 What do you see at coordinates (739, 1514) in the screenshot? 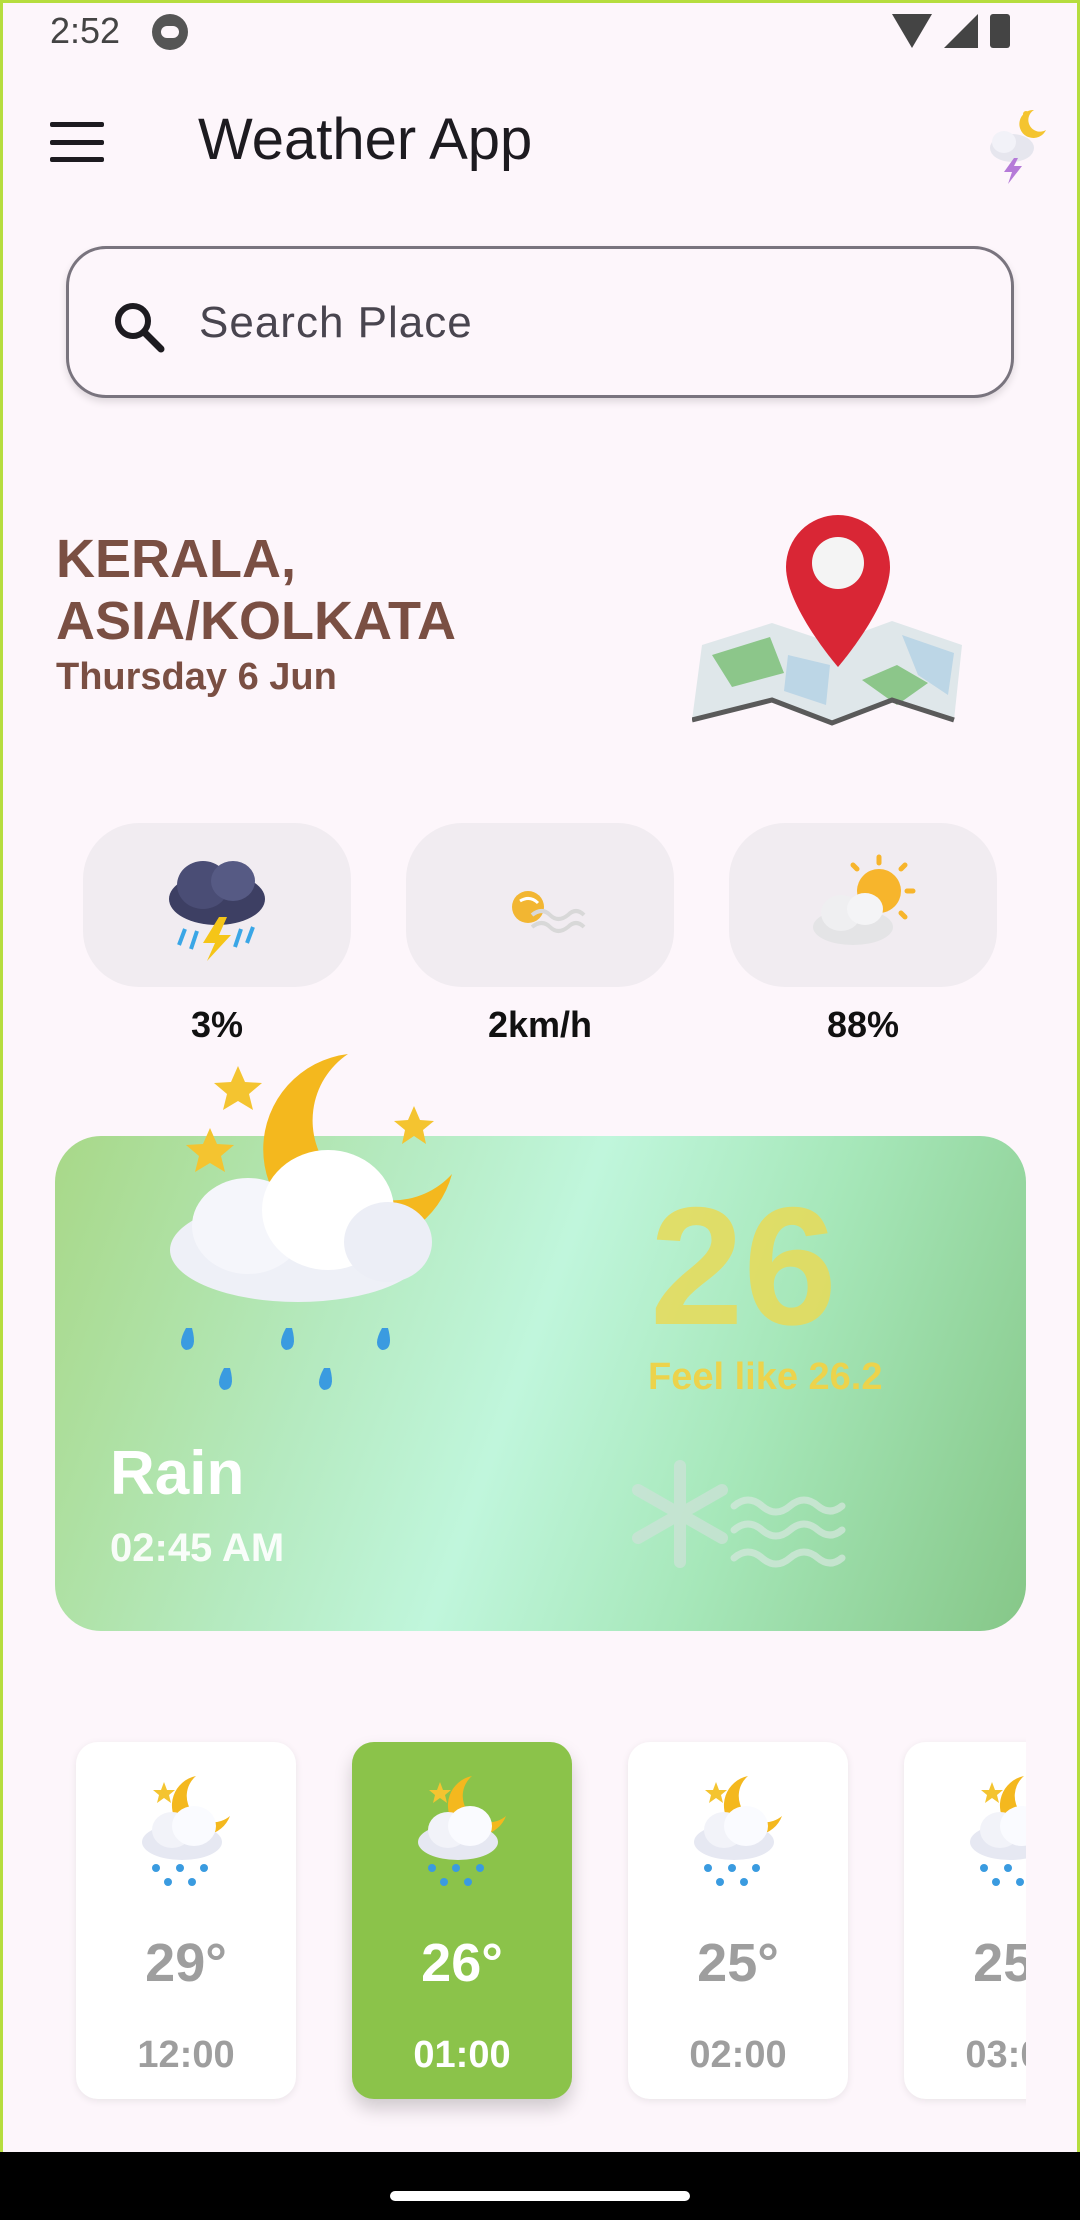
I see `snow-wind-icon` at bounding box center [739, 1514].